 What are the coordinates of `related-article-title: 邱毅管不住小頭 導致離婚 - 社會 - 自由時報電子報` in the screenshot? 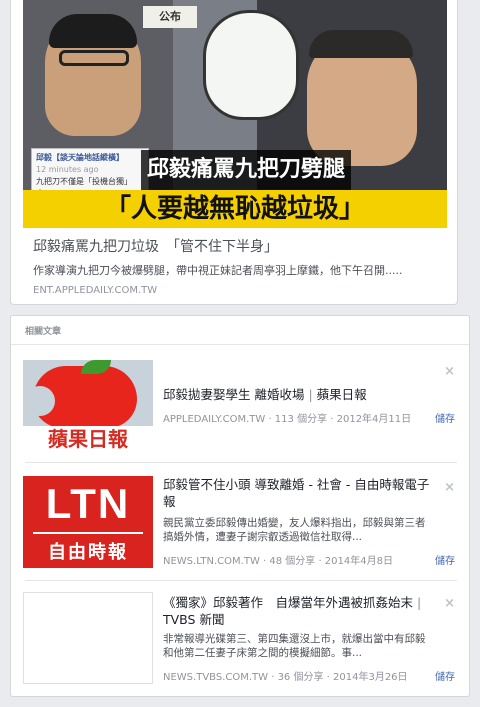 It's located at (299, 493).